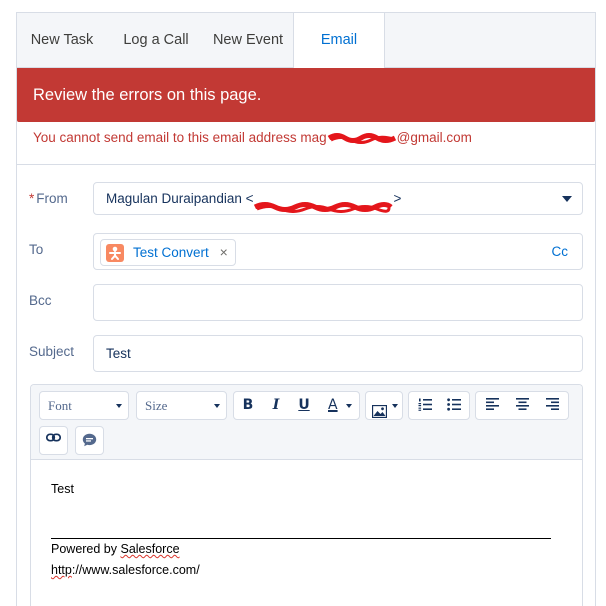 This screenshot has height=606, width=606. I want to click on insert-link-button, so click(53, 440).